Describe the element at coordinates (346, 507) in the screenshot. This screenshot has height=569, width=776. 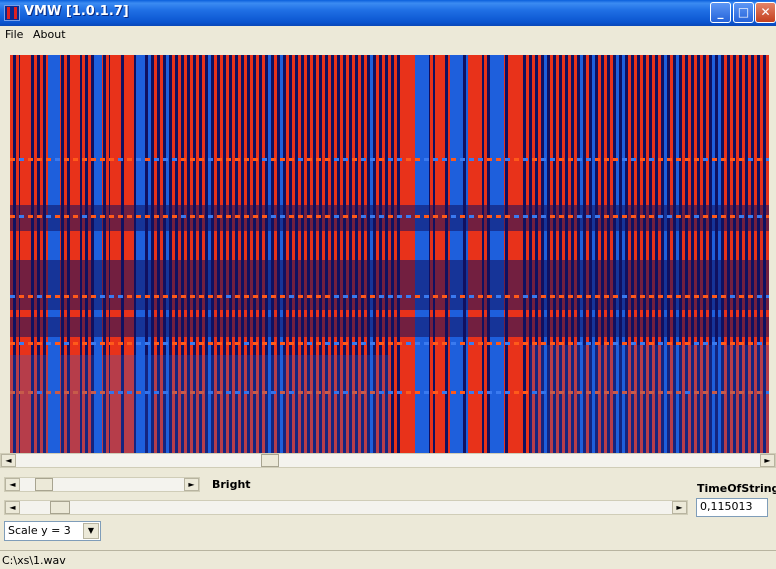
I see `time-scrollbar: ◄ ►` at that location.